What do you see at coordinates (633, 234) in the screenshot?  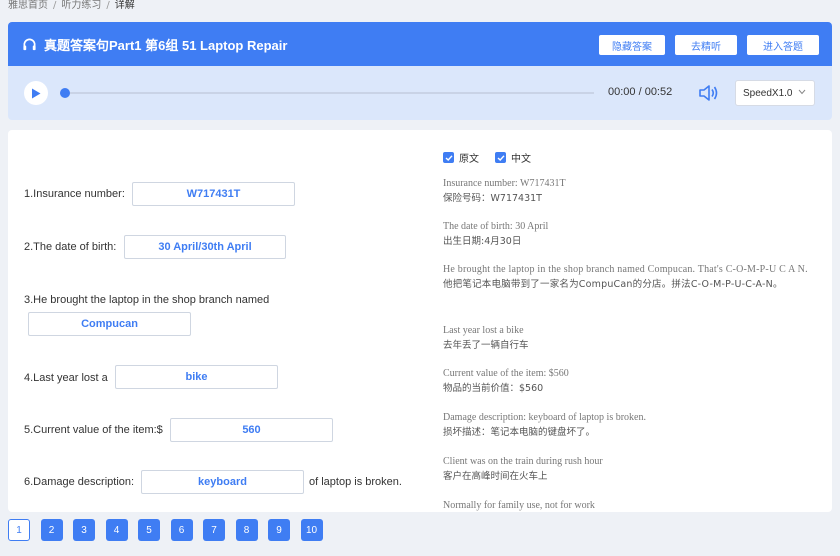 I see `transcript-item: The date of birth: 30 April 出生日期:4月30日` at bounding box center [633, 234].